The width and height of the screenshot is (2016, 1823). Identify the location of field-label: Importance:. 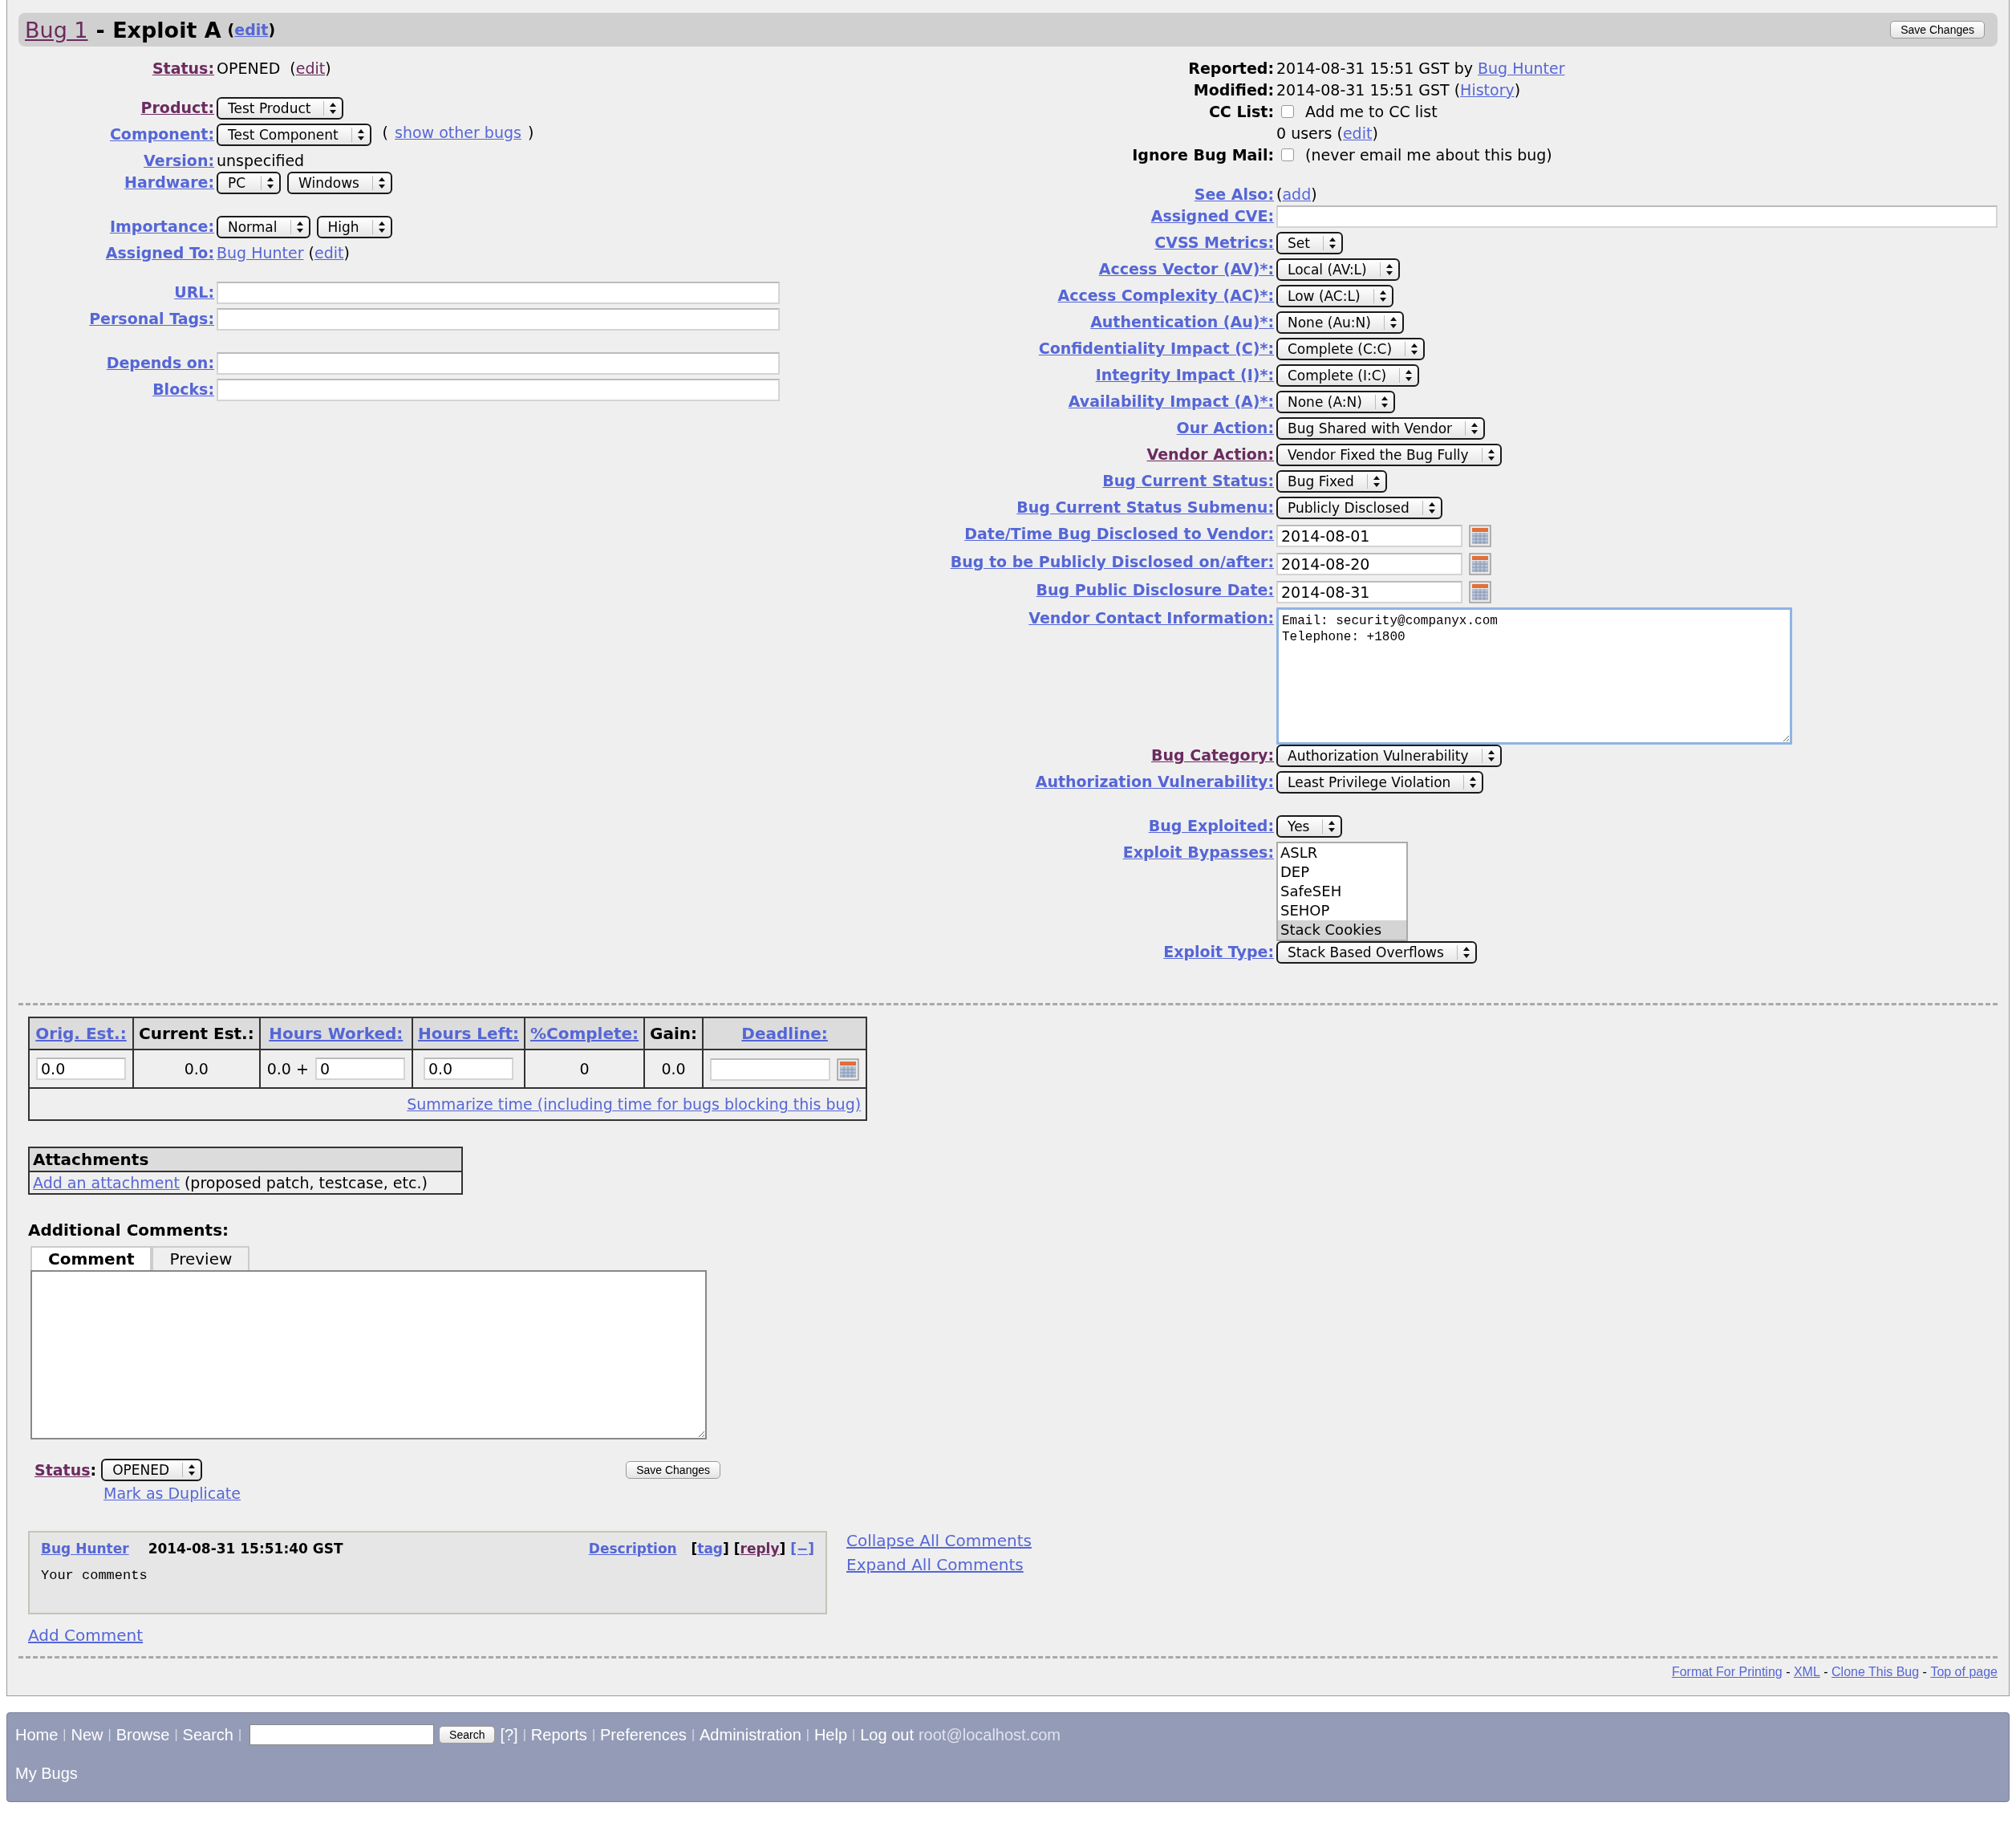
(161, 226).